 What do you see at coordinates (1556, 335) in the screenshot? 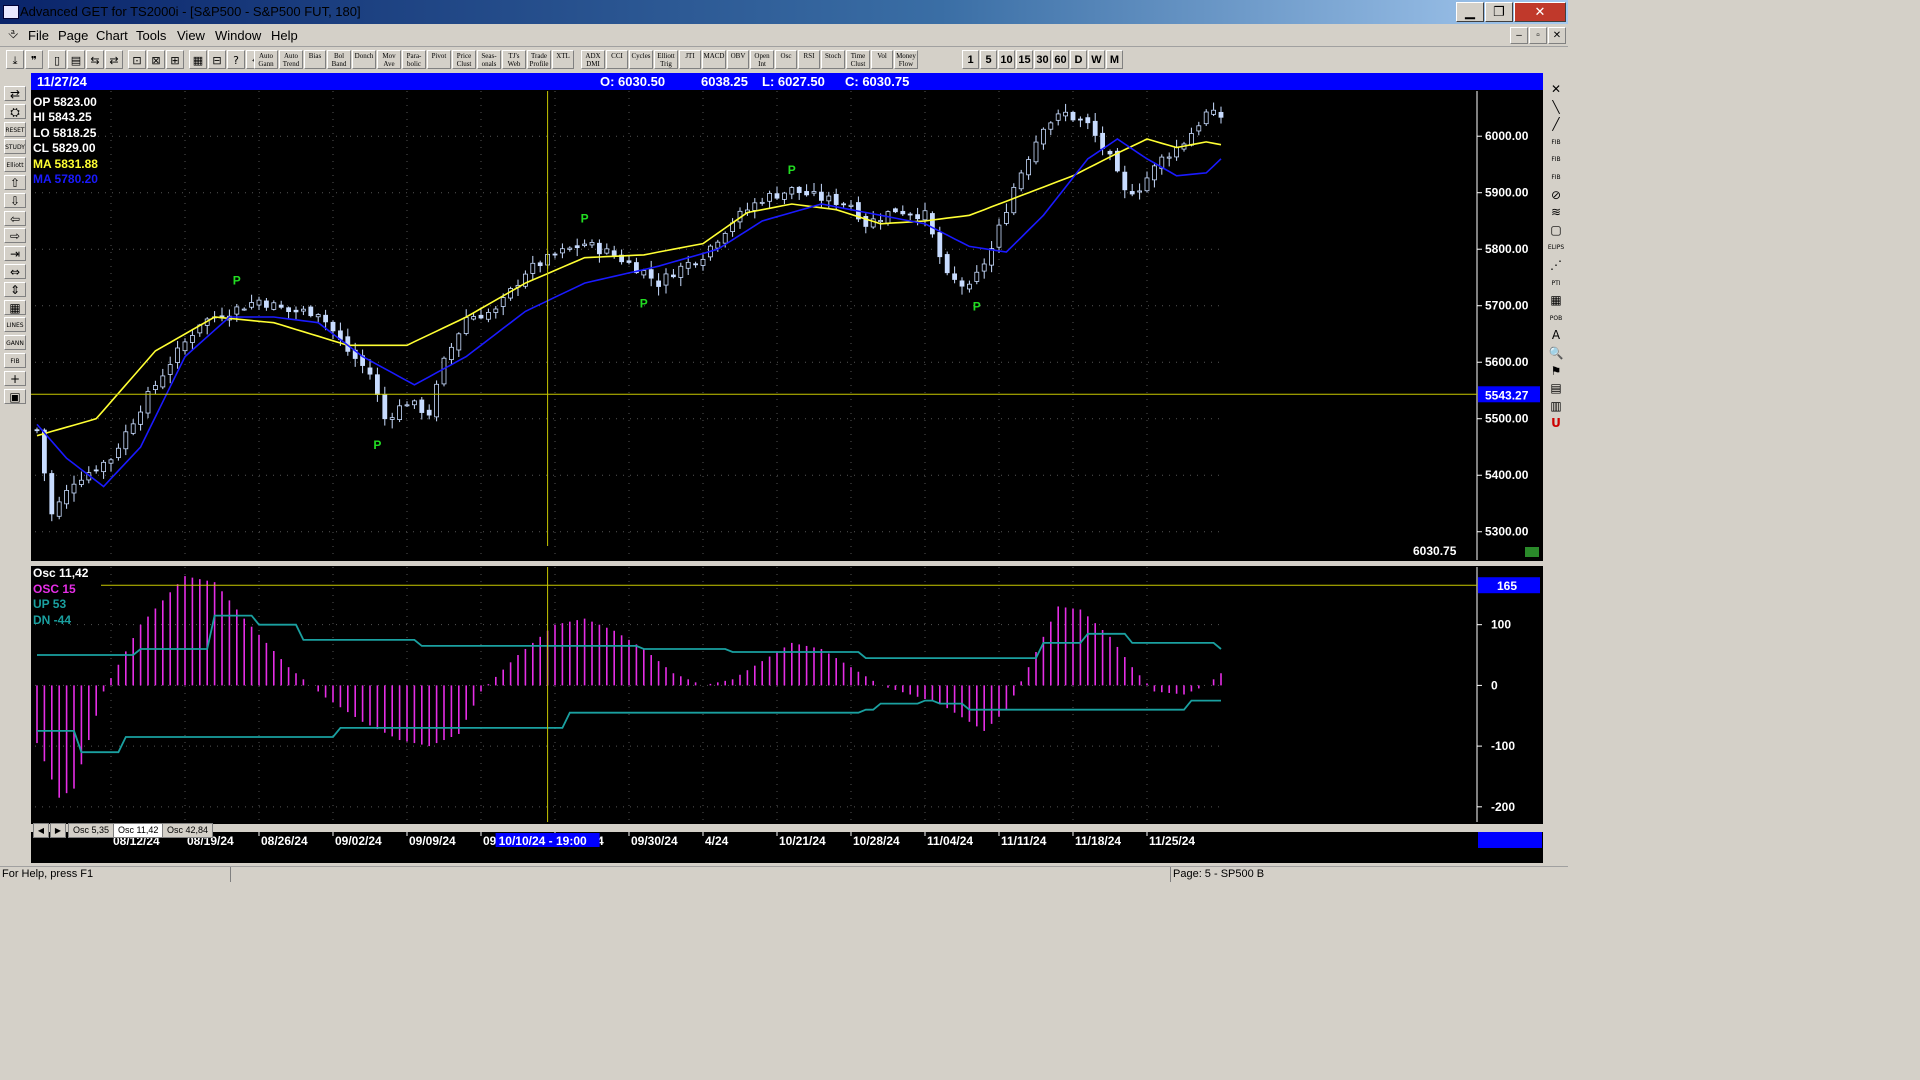
I see `right-tool-14: A` at bounding box center [1556, 335].